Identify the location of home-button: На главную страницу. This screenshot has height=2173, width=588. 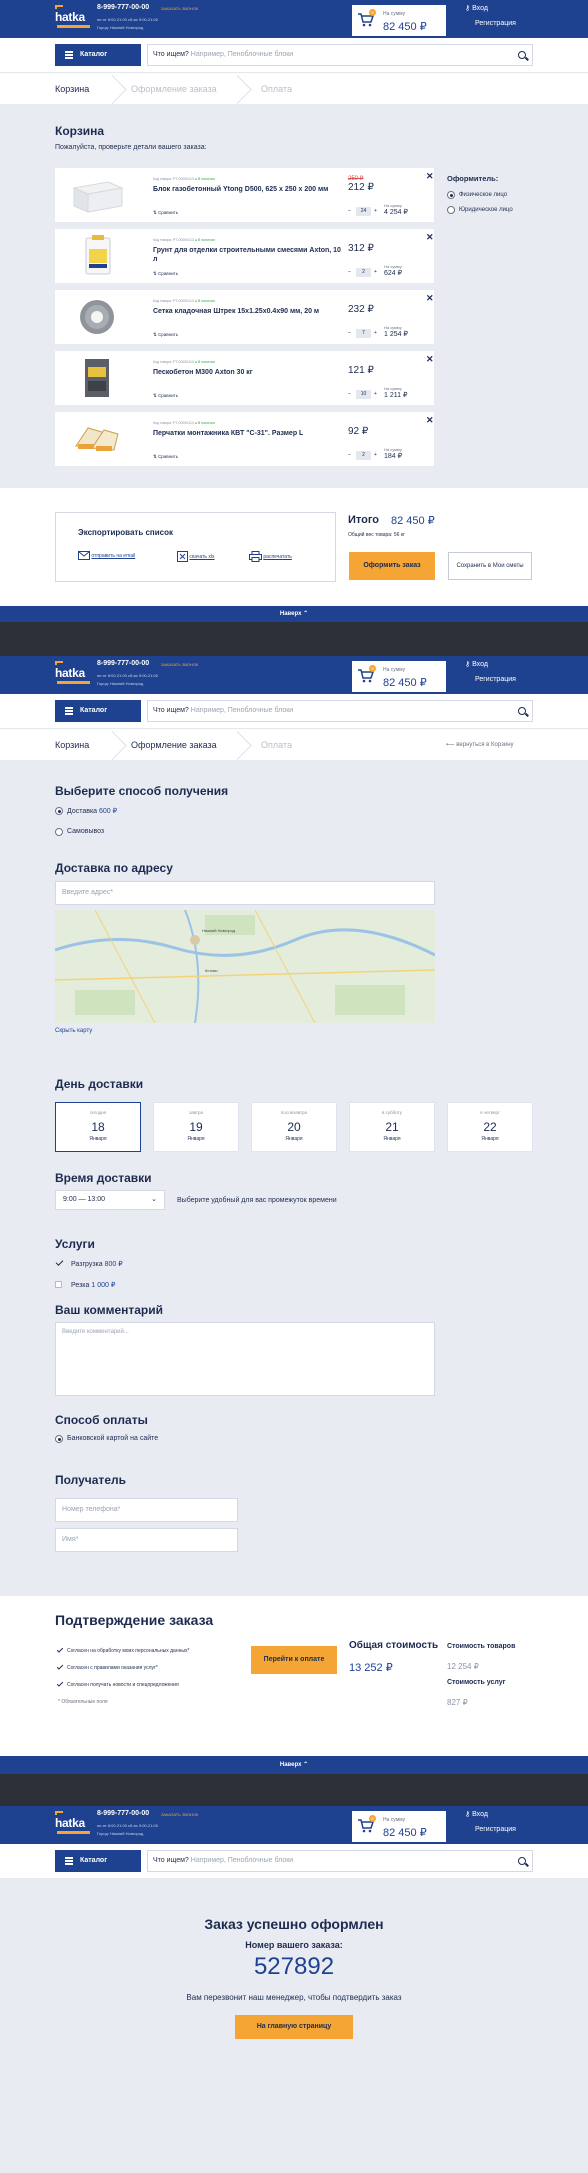
(294, 2027).